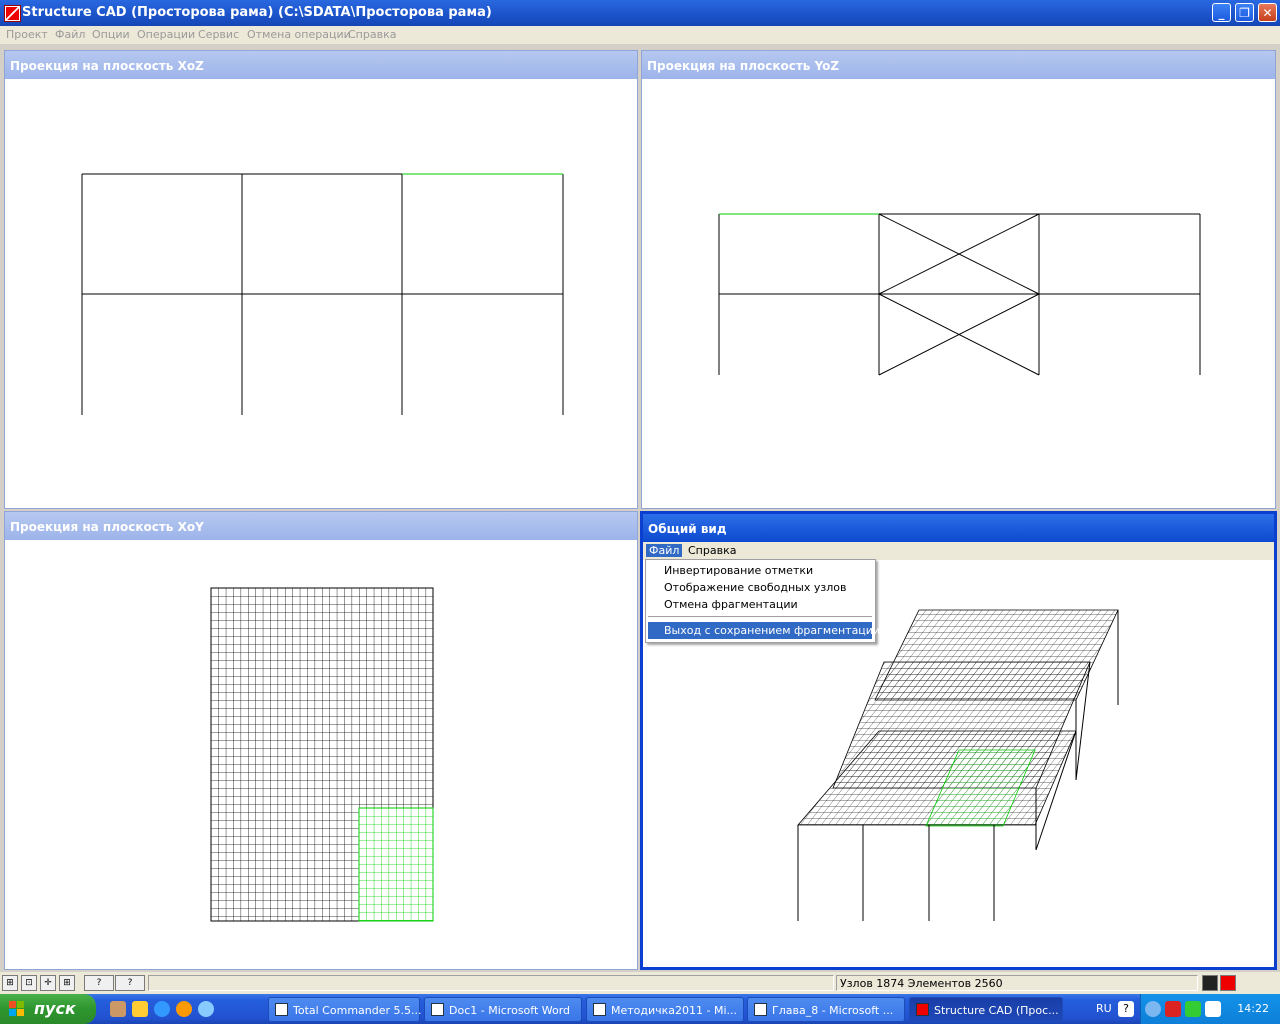 The image size is (1280, 1024). I want to click on menu-item-show-free-nodes: Отображение свободных узлов, so click(760, 587).